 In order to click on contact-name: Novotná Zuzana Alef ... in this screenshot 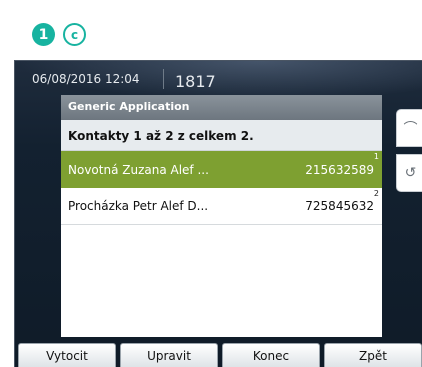, I will do `click(138, 169)`.